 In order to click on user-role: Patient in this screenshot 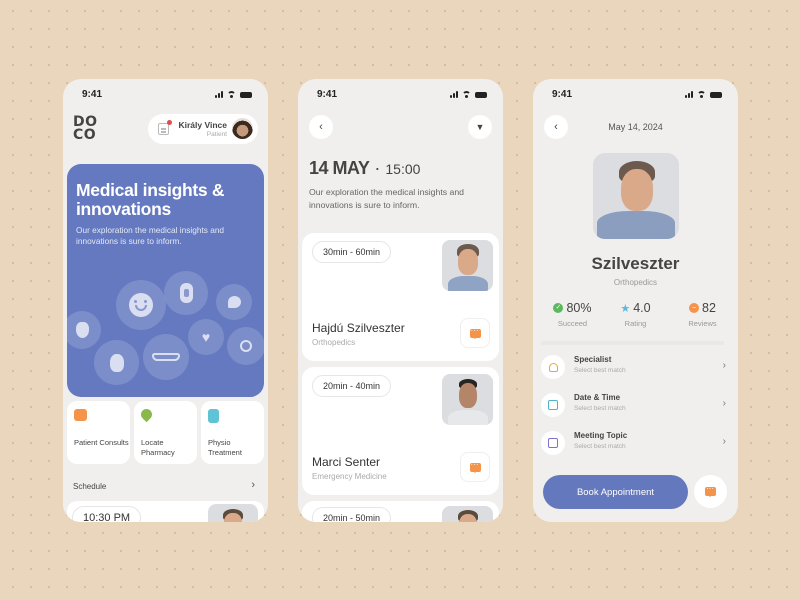, I will do `click(216, 134)`.